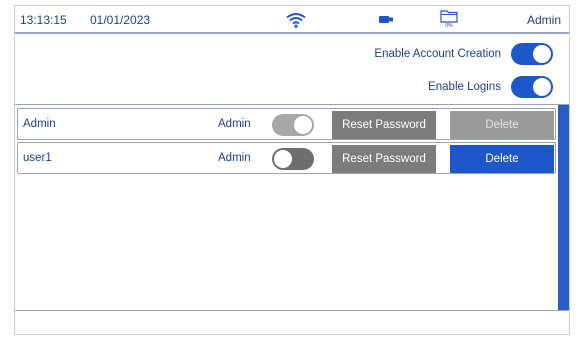 The image size is (578, 340). I want to click on enable-account-creation-label: Enable Account Creation, so click(437, 54).